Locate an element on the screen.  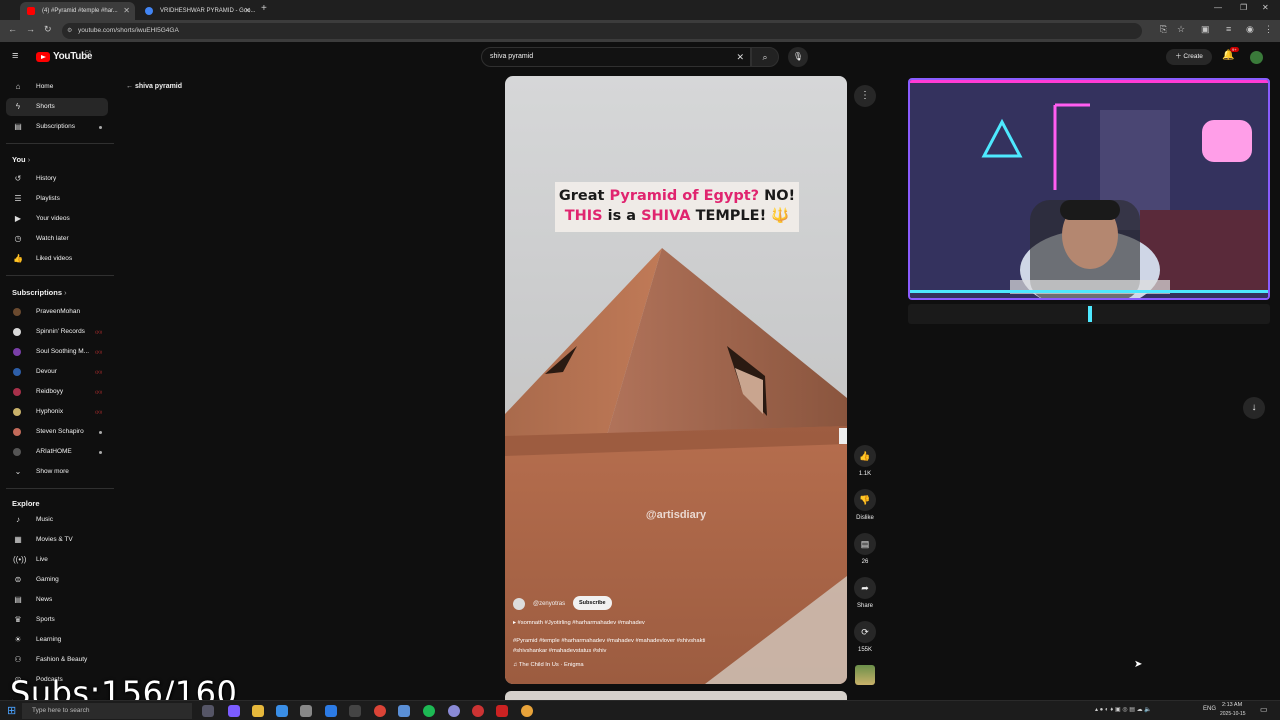
caption-line-2: THIS is a SHIVA TEMPLE! 🔱 is located at coordinates (677, 216).